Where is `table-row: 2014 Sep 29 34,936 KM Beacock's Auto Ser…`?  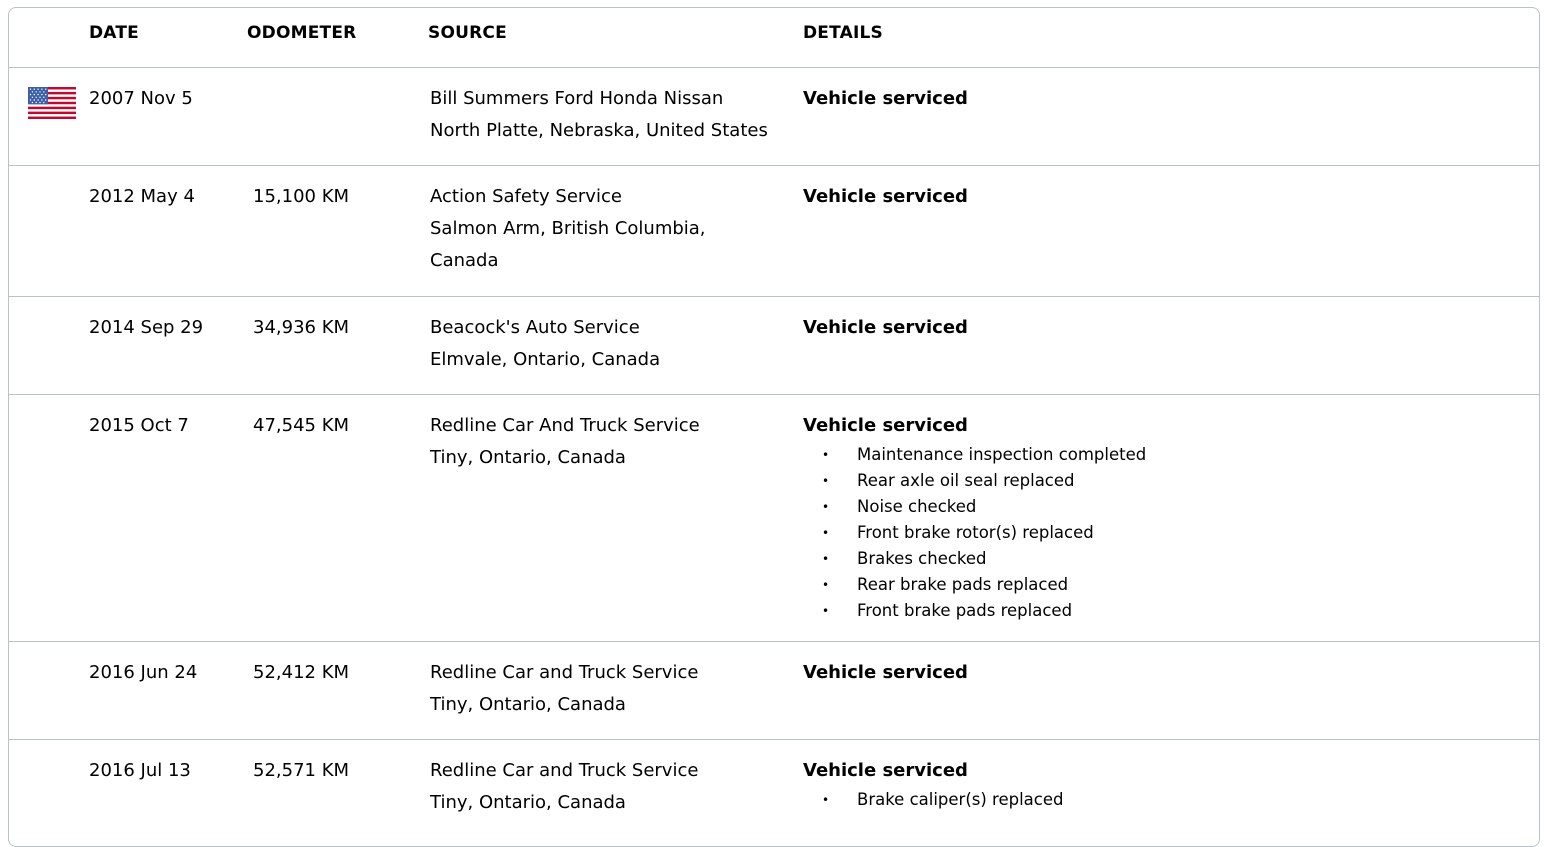 table-row: 2014 Sep 29 34,936 KM Beacock's Auto Ser… is located at coordinates (774, 346).